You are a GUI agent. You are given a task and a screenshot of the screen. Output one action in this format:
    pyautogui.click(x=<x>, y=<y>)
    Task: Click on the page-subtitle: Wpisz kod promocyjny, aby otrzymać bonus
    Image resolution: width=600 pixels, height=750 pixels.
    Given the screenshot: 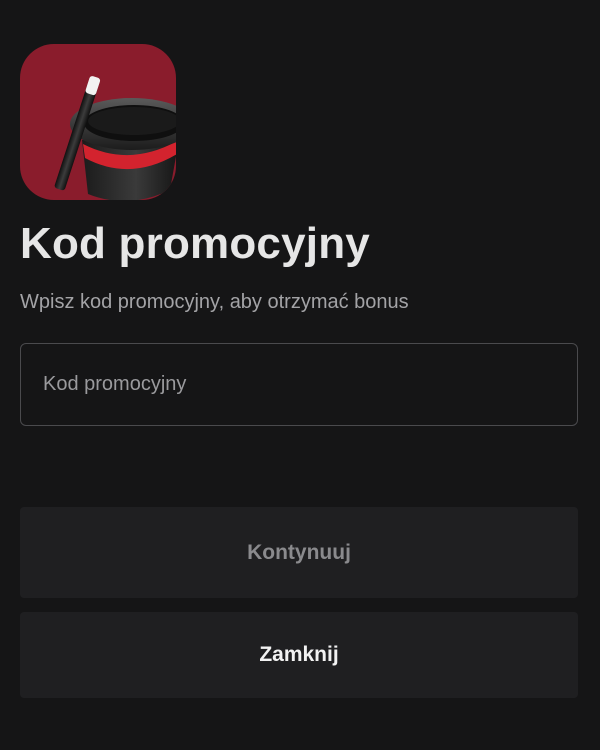 What is the action you would take?
    pyautogui.click(x=214, y=302)
    